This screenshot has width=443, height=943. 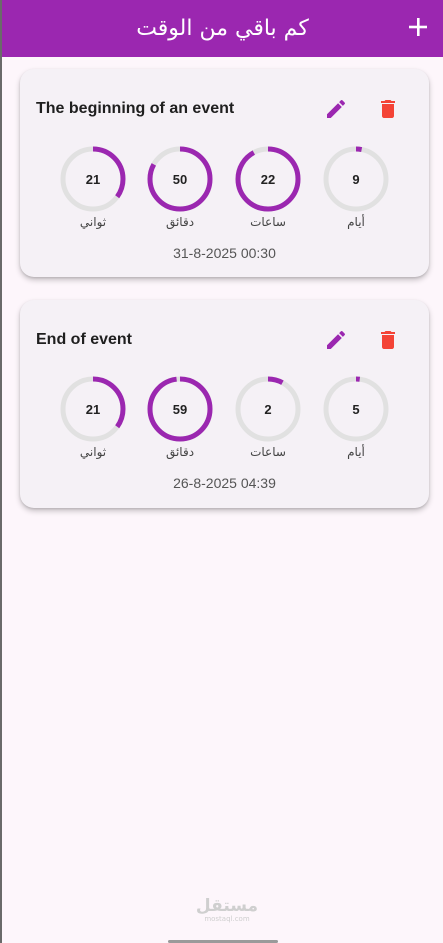 What do you see at coordinates (224, 483) in the screenshot?
I see `event-date: 26-8-2025 04:39` at bounding box center [224, 483].